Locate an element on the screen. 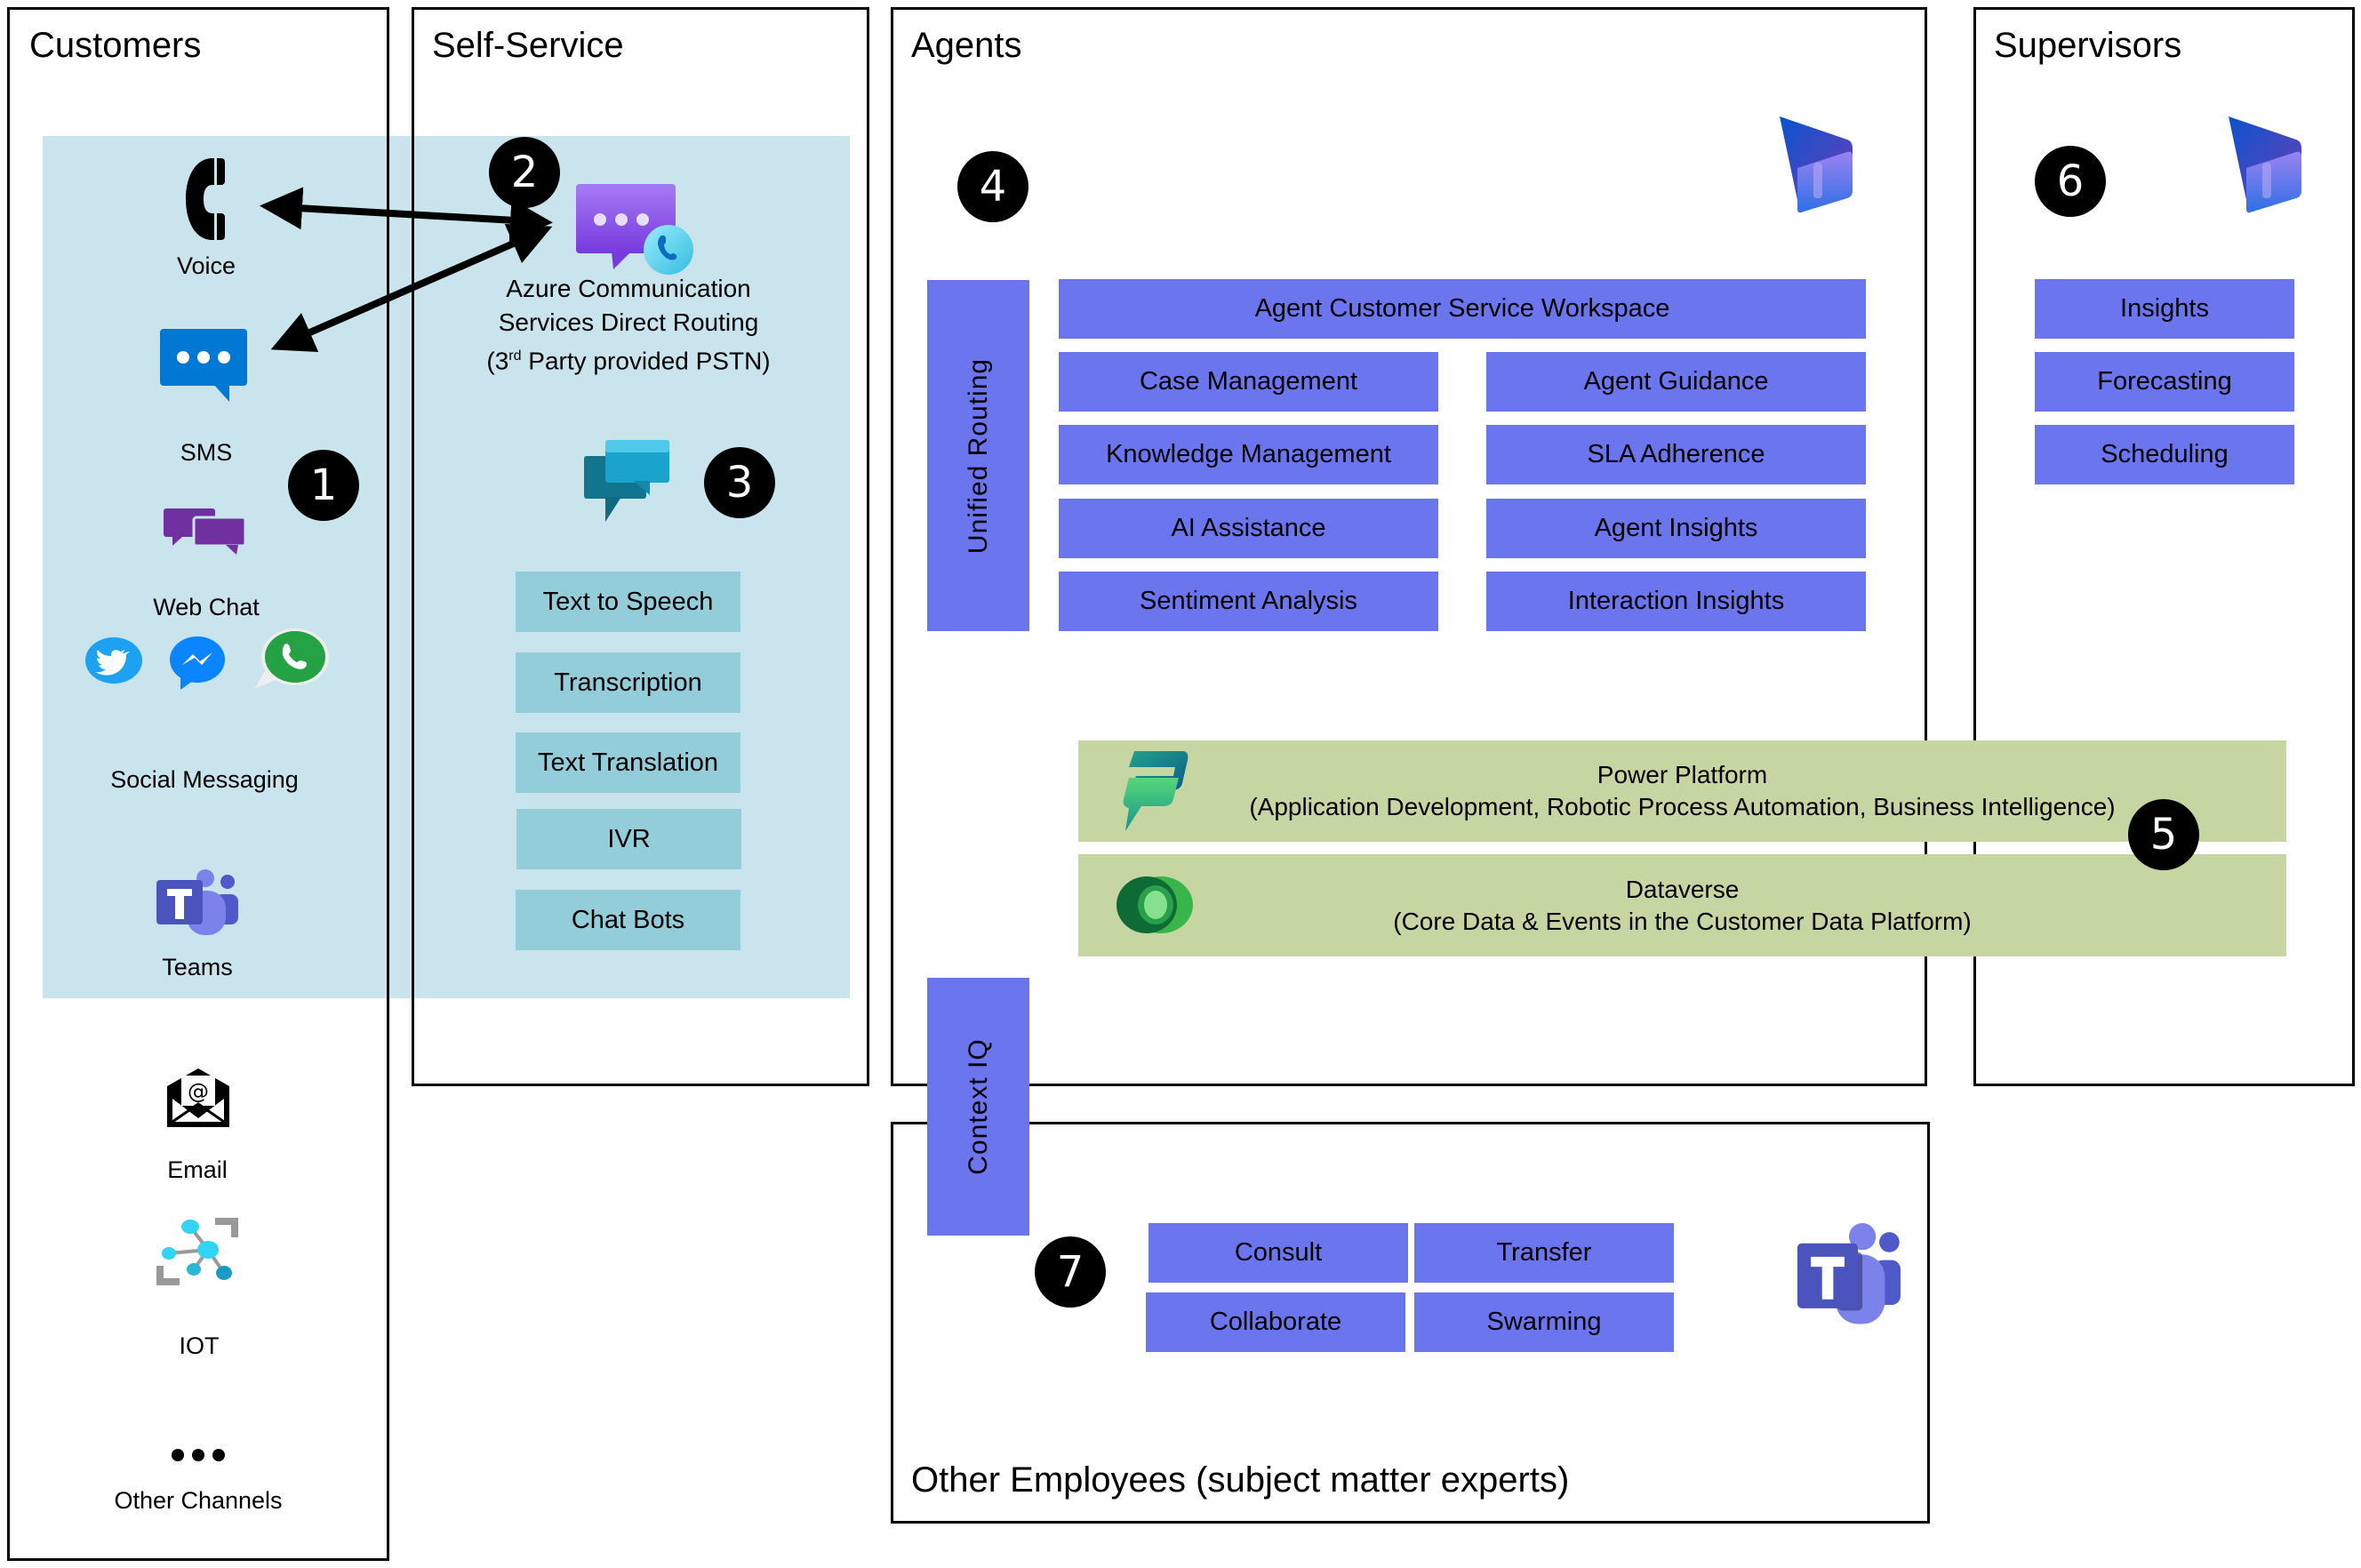 This screenshot has height=1568, width=2361. collaboration-item: Collaborate is located at coordinates (1275, 1322).